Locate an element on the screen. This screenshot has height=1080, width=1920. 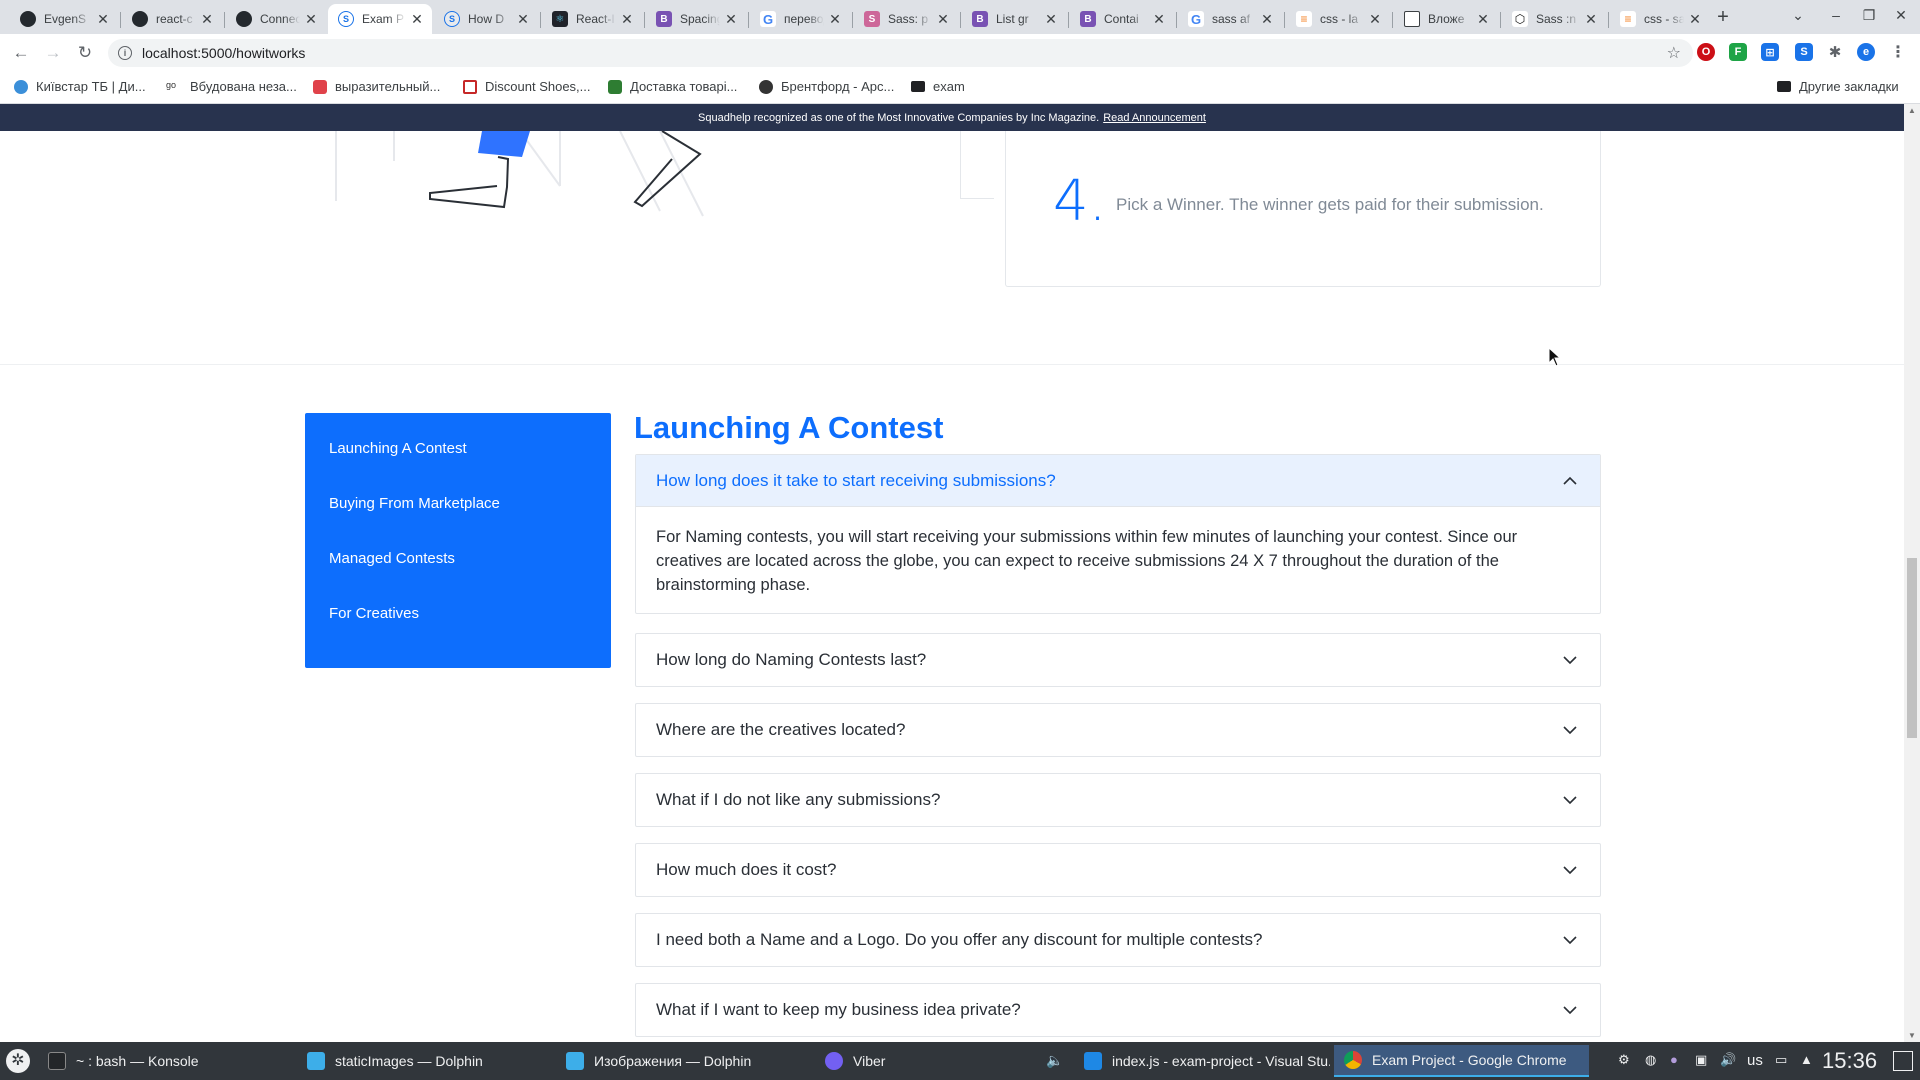
nav-item-buying-marketplace: Buying From Marketplace is located at coordinates (458, 521).